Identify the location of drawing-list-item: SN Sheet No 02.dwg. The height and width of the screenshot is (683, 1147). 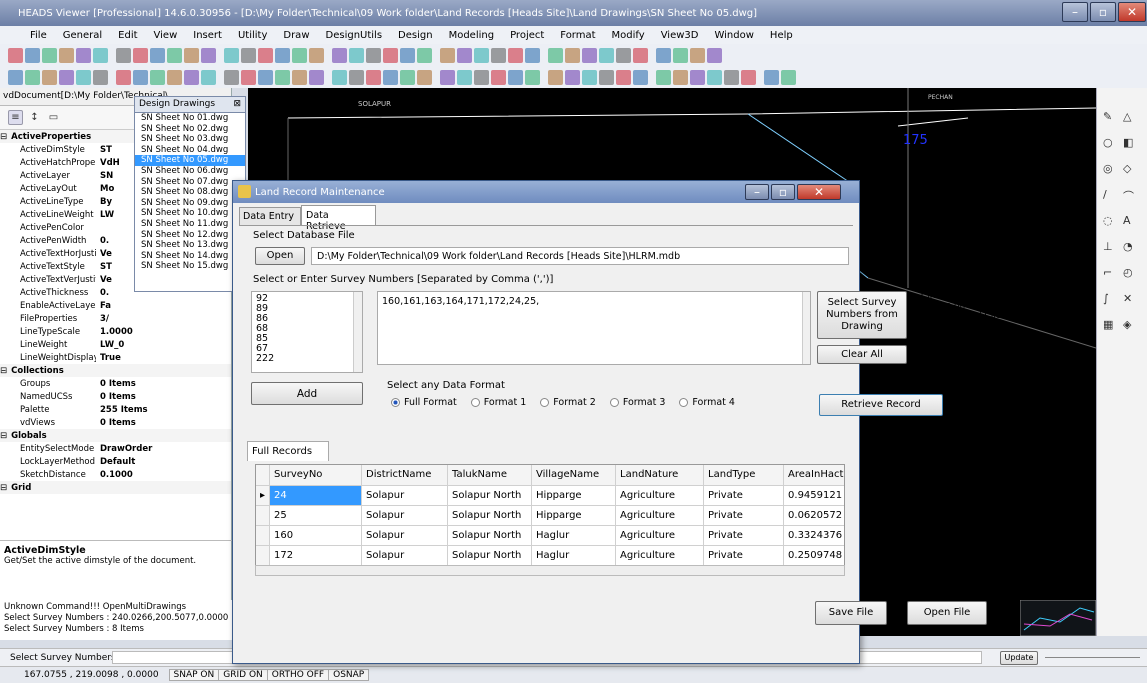
(190, 129).